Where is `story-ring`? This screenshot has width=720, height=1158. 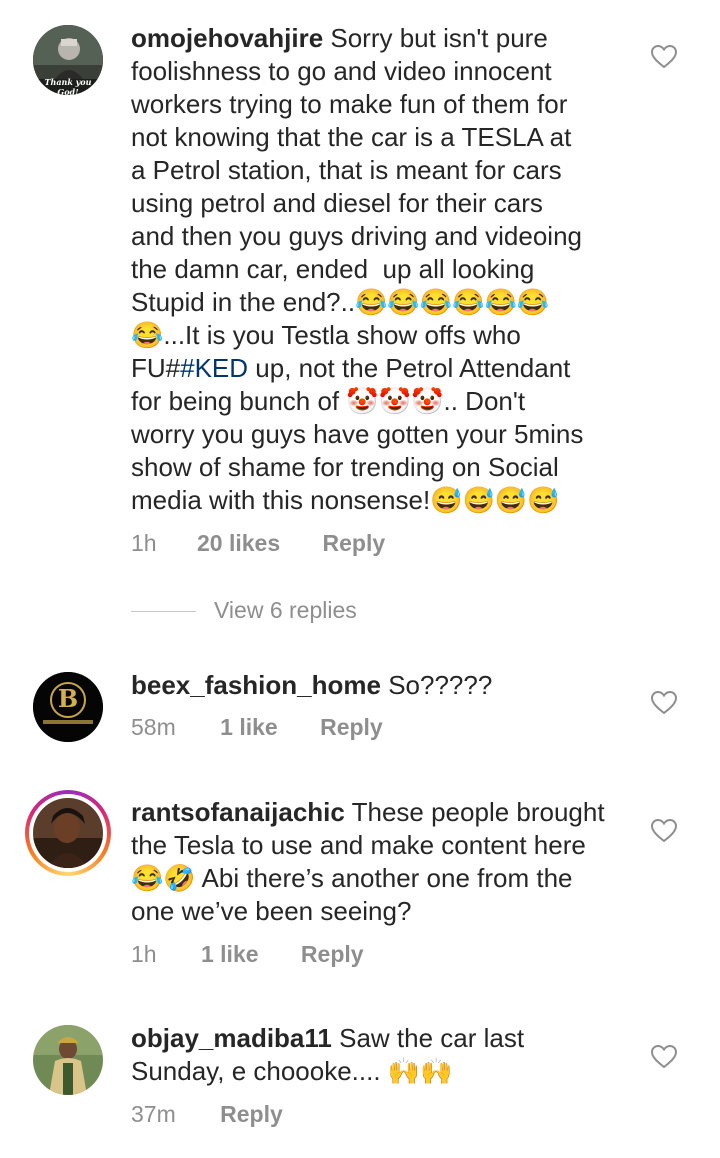 story-ring is located at coordinates (68, 833).